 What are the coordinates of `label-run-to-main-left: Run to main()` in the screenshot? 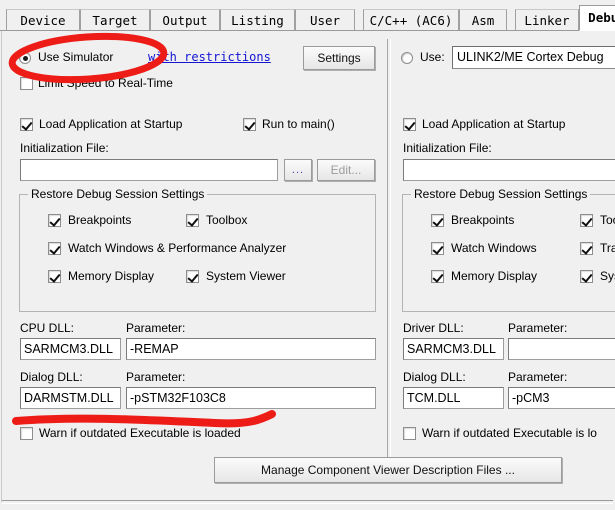 It's located at (298, 124).